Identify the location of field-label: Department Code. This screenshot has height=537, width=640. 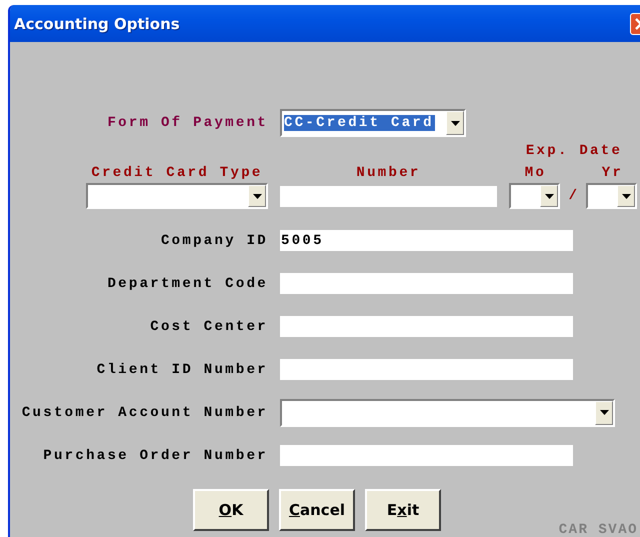
(187, 284).